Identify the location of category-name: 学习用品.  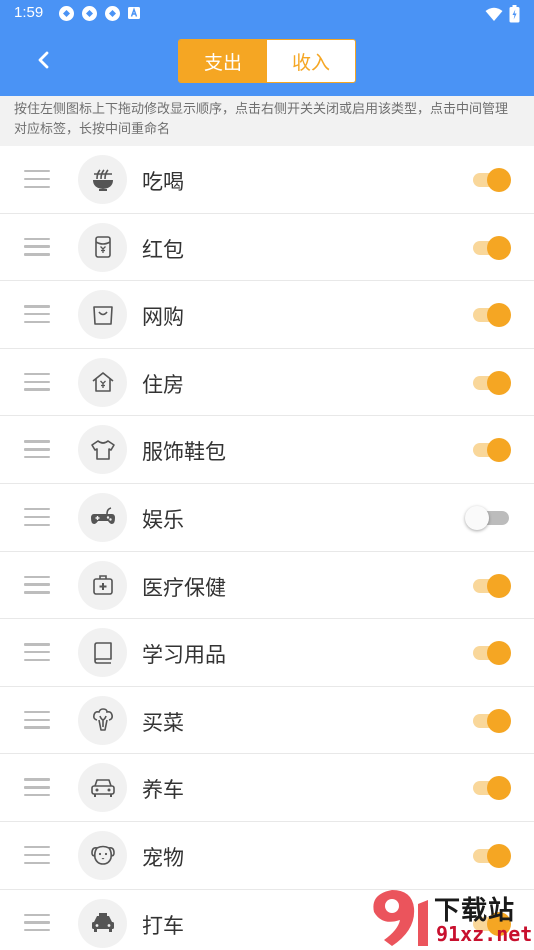
(184, 654).